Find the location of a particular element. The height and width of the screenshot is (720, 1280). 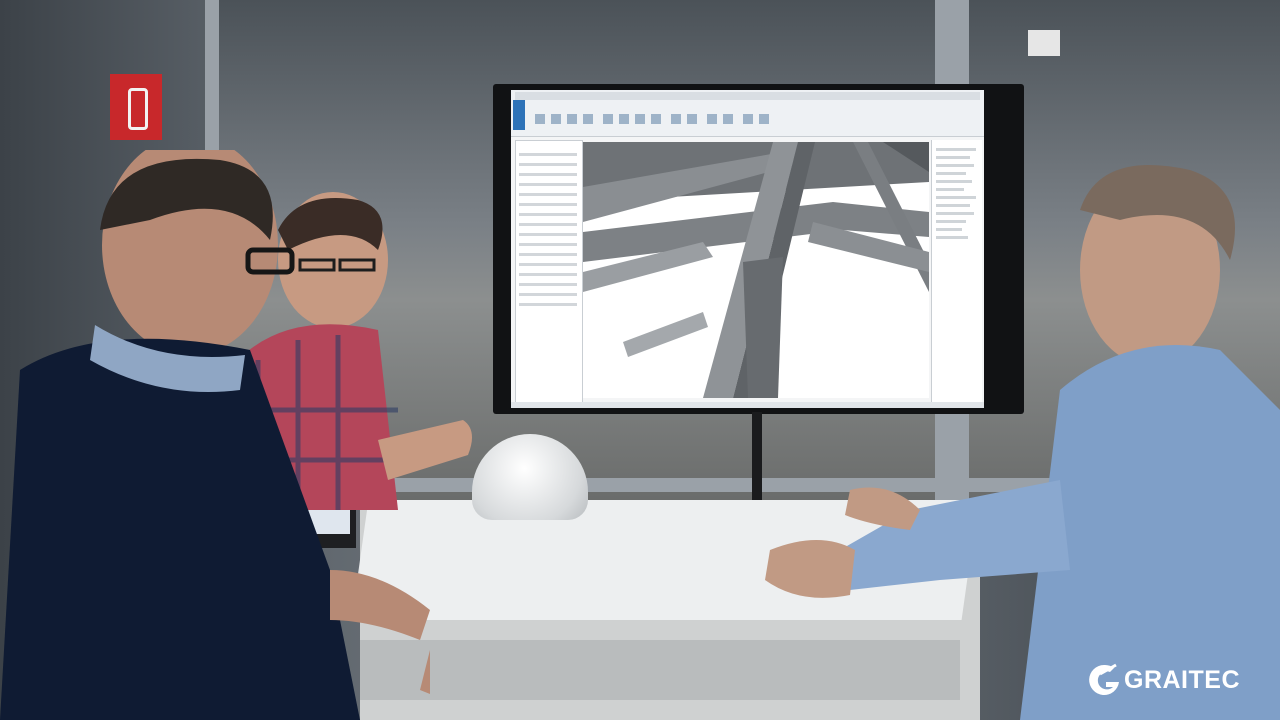

graitec-g-icon is located at coordinates (1104, 679).